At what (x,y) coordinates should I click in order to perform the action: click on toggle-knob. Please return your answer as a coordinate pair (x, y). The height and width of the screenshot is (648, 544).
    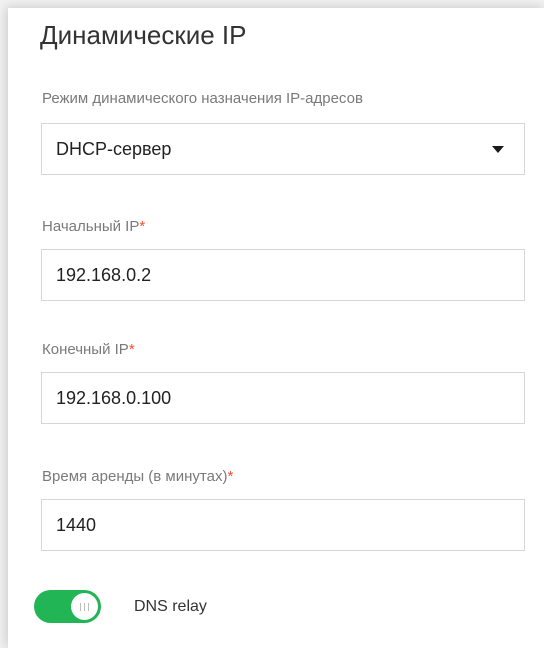
    Looking at the image, I should click on (84, 606).